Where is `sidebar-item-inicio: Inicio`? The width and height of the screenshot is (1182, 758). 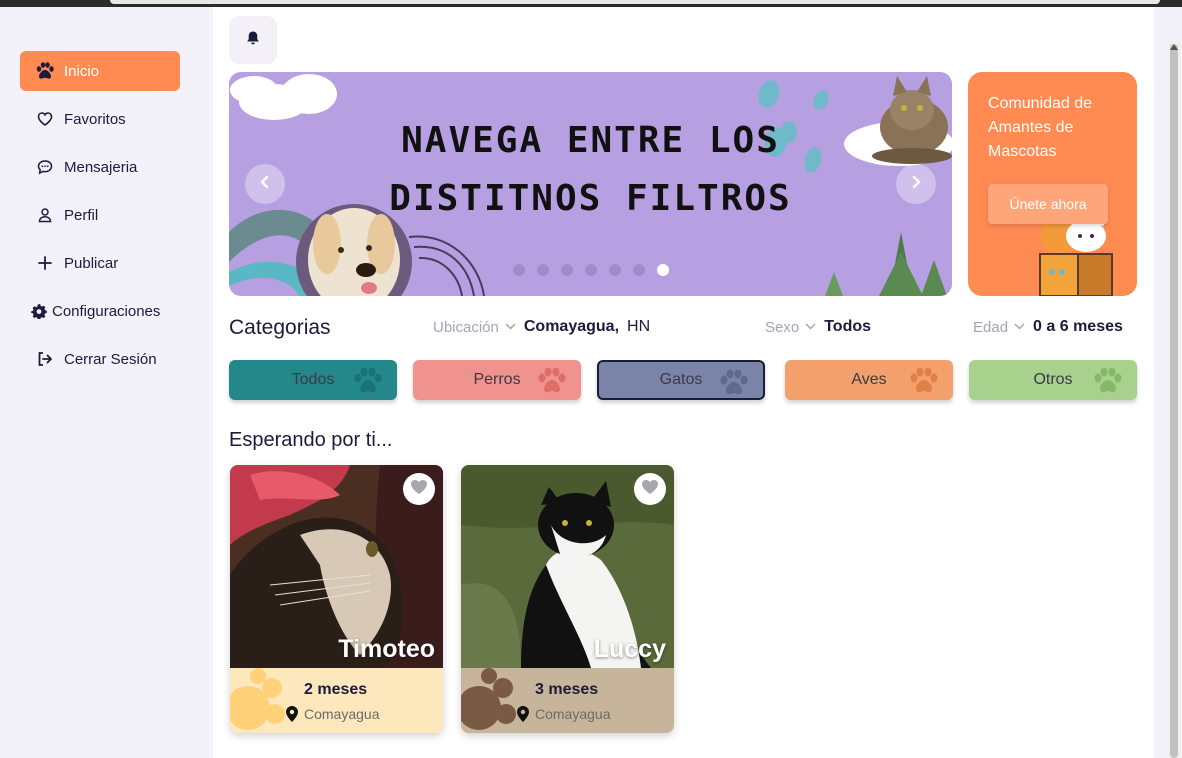 sidebar-item-inicio: Inicio is located at coordinates (100, 71).